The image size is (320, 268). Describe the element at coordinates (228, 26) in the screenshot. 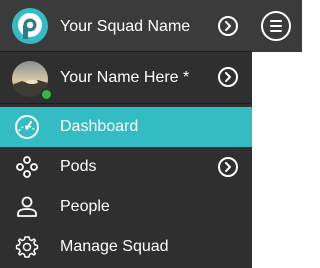

I see `squad-chevron-right-icon` at that location.